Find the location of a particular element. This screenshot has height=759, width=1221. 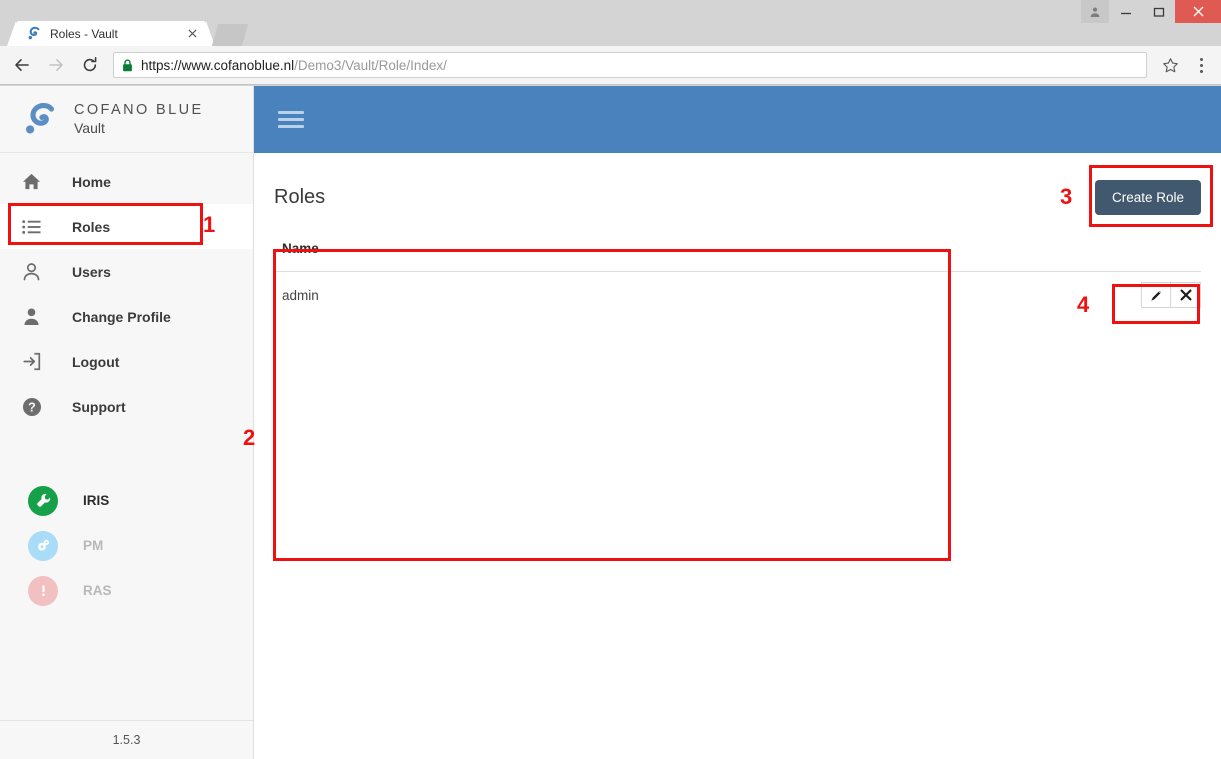

sidebar-apps: IRIS PM RAS is located at coordinates (126, 545).